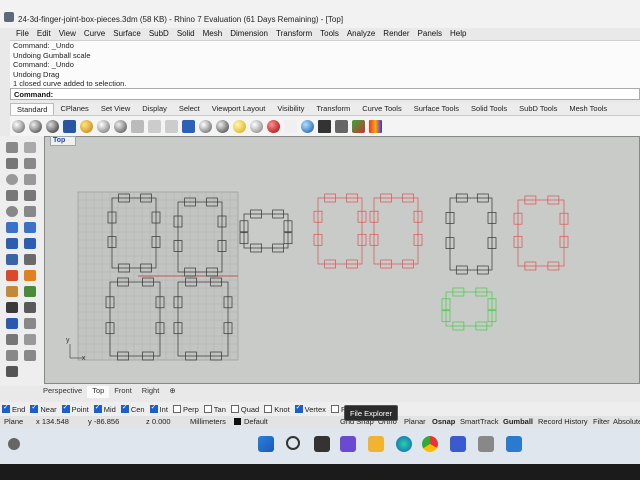 This screenshot has height=480, width=640. Describe the element at coordinates (322, 444) in the screenshot. I see `task-view-icon` at that location.